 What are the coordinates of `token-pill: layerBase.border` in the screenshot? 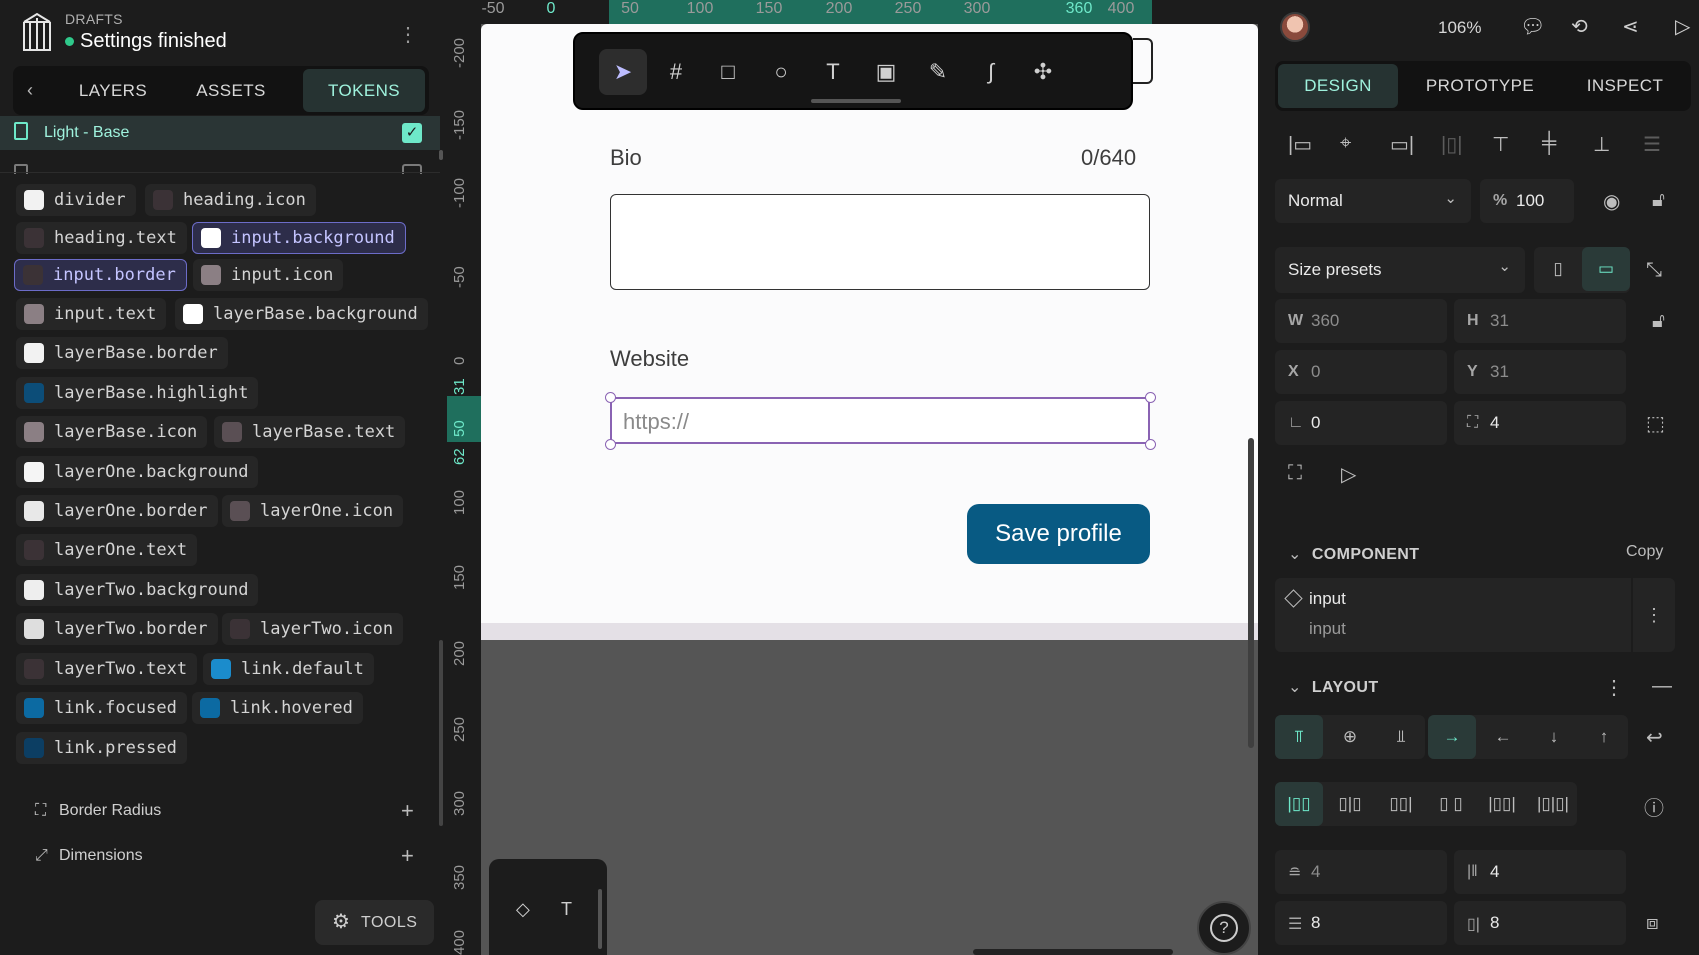 It's located at (122, 353).